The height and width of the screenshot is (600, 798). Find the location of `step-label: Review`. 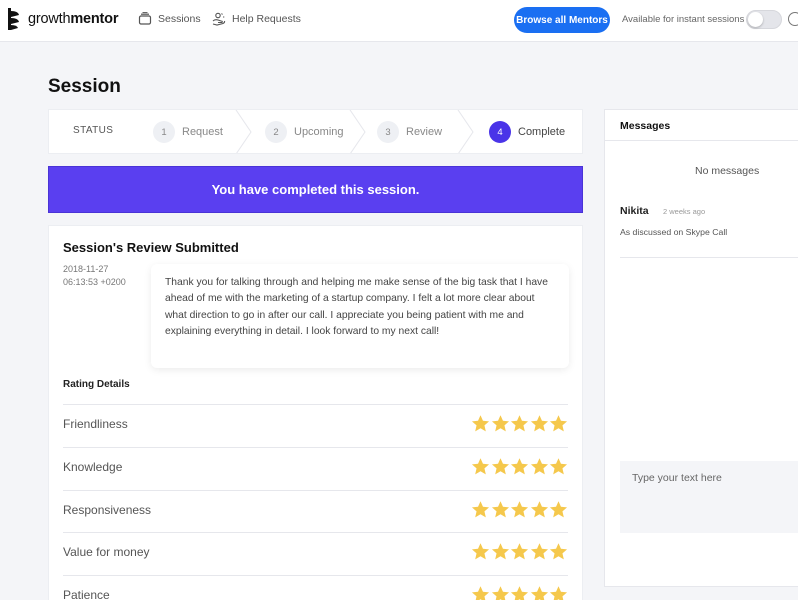

step-label: Review is located at coordinates (424, 132).